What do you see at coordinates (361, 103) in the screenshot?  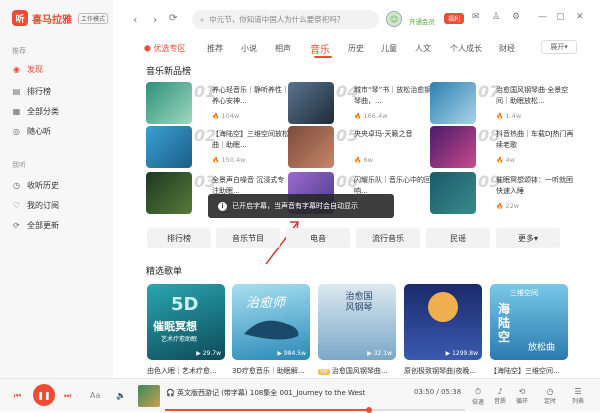 I see `rank-card: 04 城市“琴”书｜放松治愈钢琴曲，... 🔥 166.4w` at bounding box center [361, 103].